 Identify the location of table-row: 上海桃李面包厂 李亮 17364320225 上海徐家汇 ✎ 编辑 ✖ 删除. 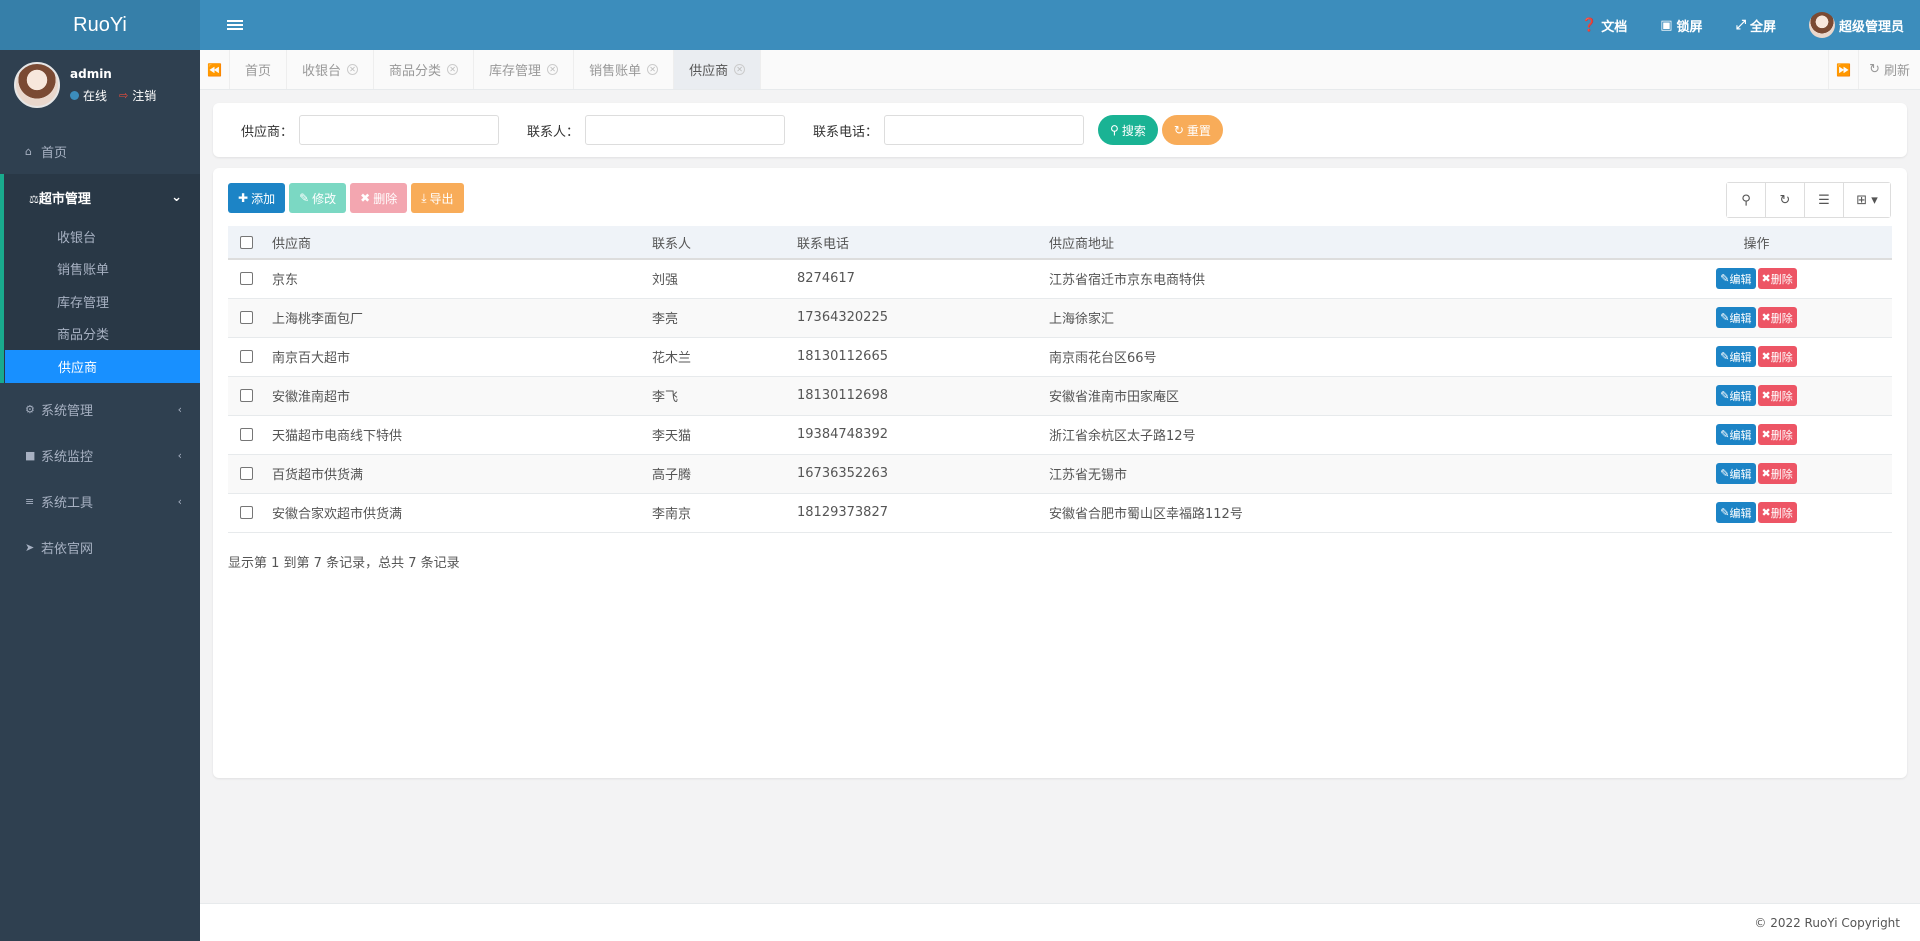
(1060, 318).